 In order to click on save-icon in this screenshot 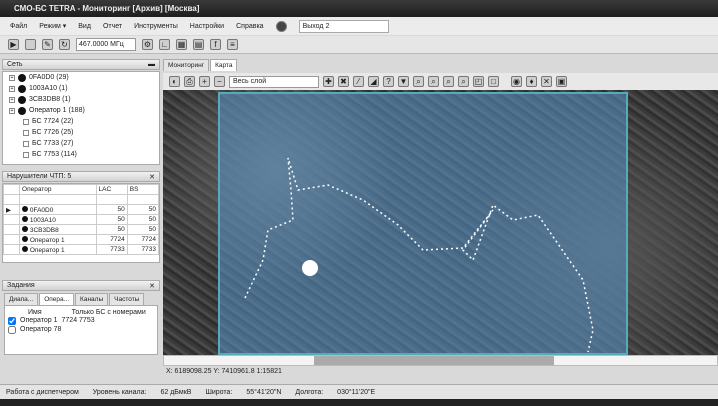, I will do `click(30, 44)`.